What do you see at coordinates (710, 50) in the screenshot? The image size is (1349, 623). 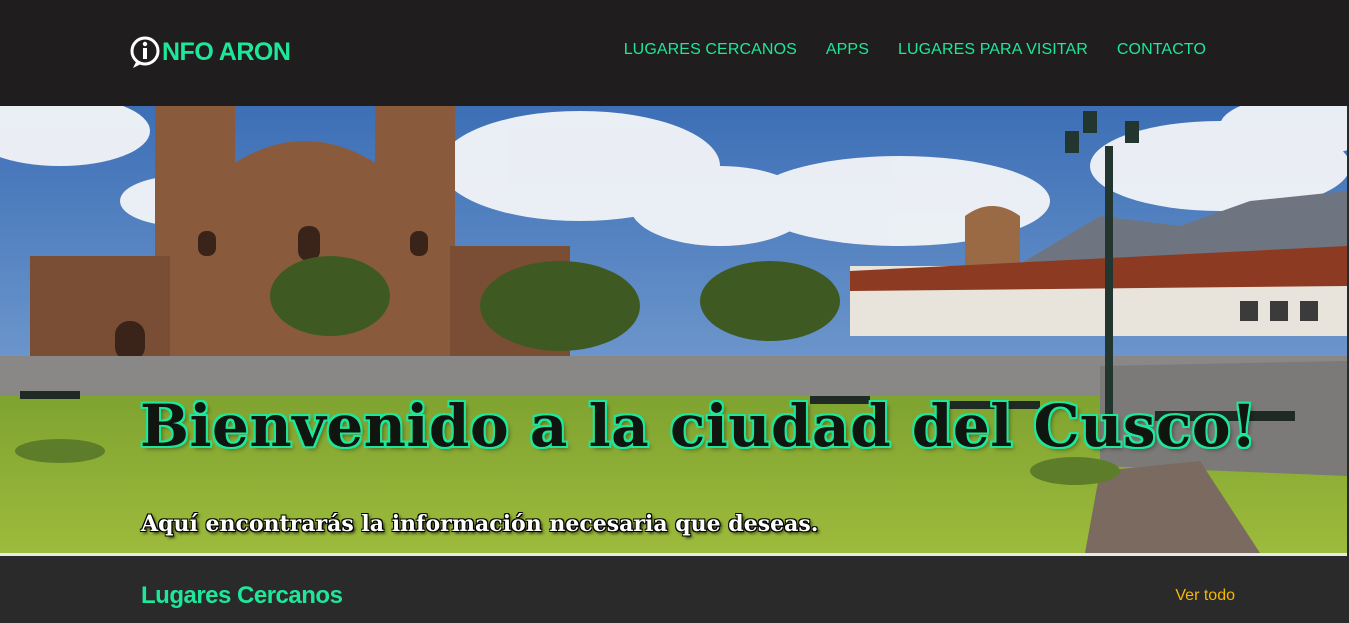 I see `nav-lugares-cercanos: LUGARES CERCANOS` at bounding box center [710, 50].